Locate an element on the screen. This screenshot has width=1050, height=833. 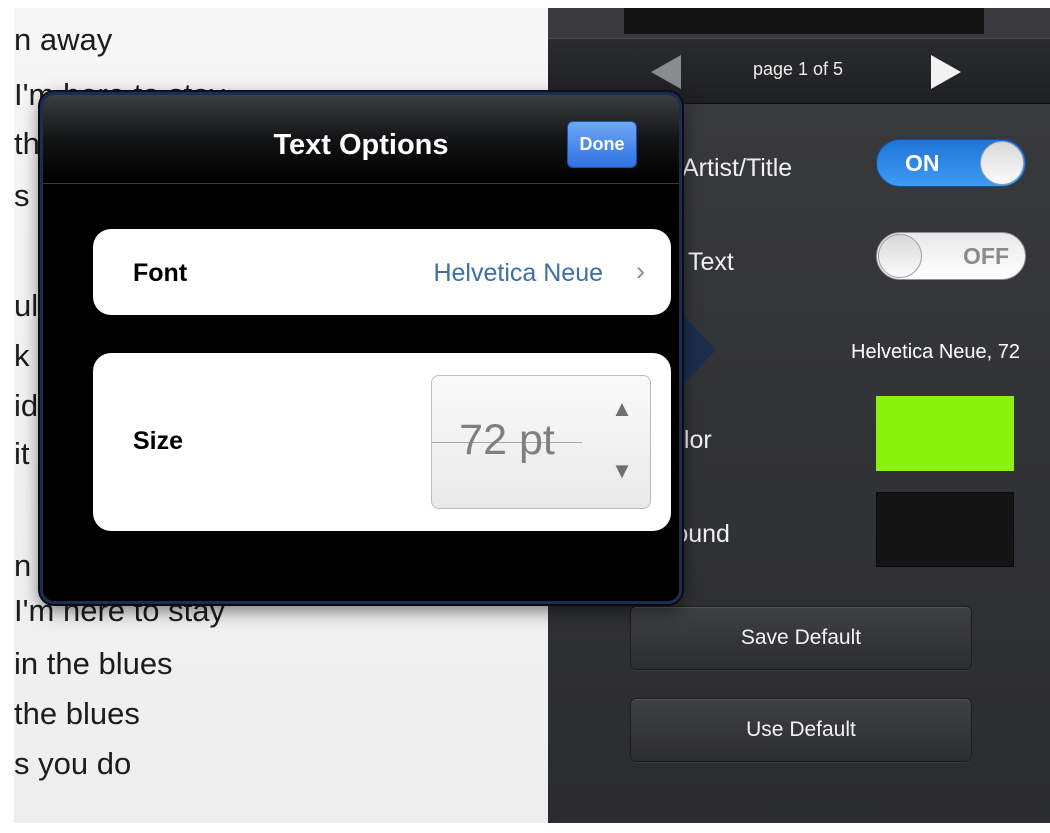
background-color-swatch is located at coordinates (945, 529).